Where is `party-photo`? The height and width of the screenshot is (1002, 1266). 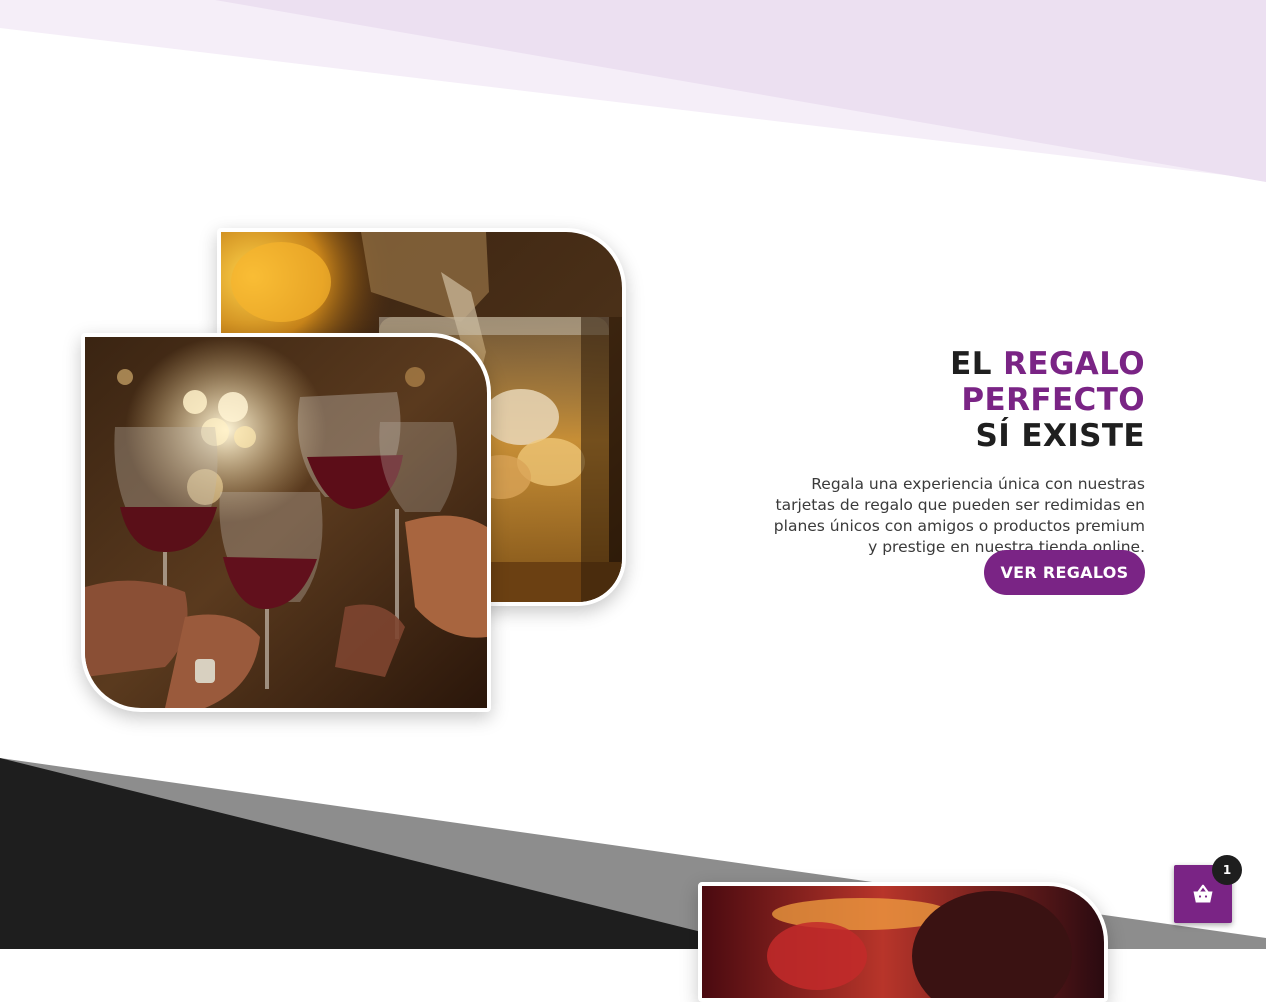 party-photo is located at coordinates (903, 942).